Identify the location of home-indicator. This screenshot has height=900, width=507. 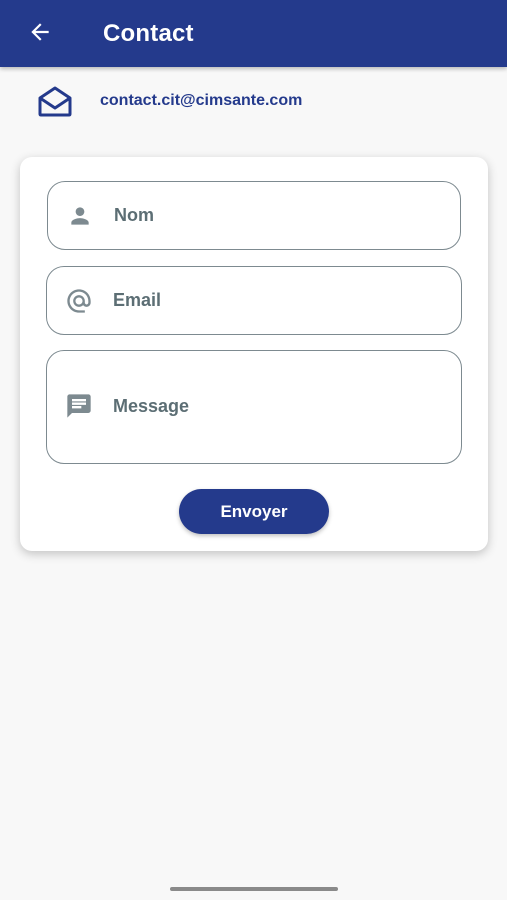
(254, 889).